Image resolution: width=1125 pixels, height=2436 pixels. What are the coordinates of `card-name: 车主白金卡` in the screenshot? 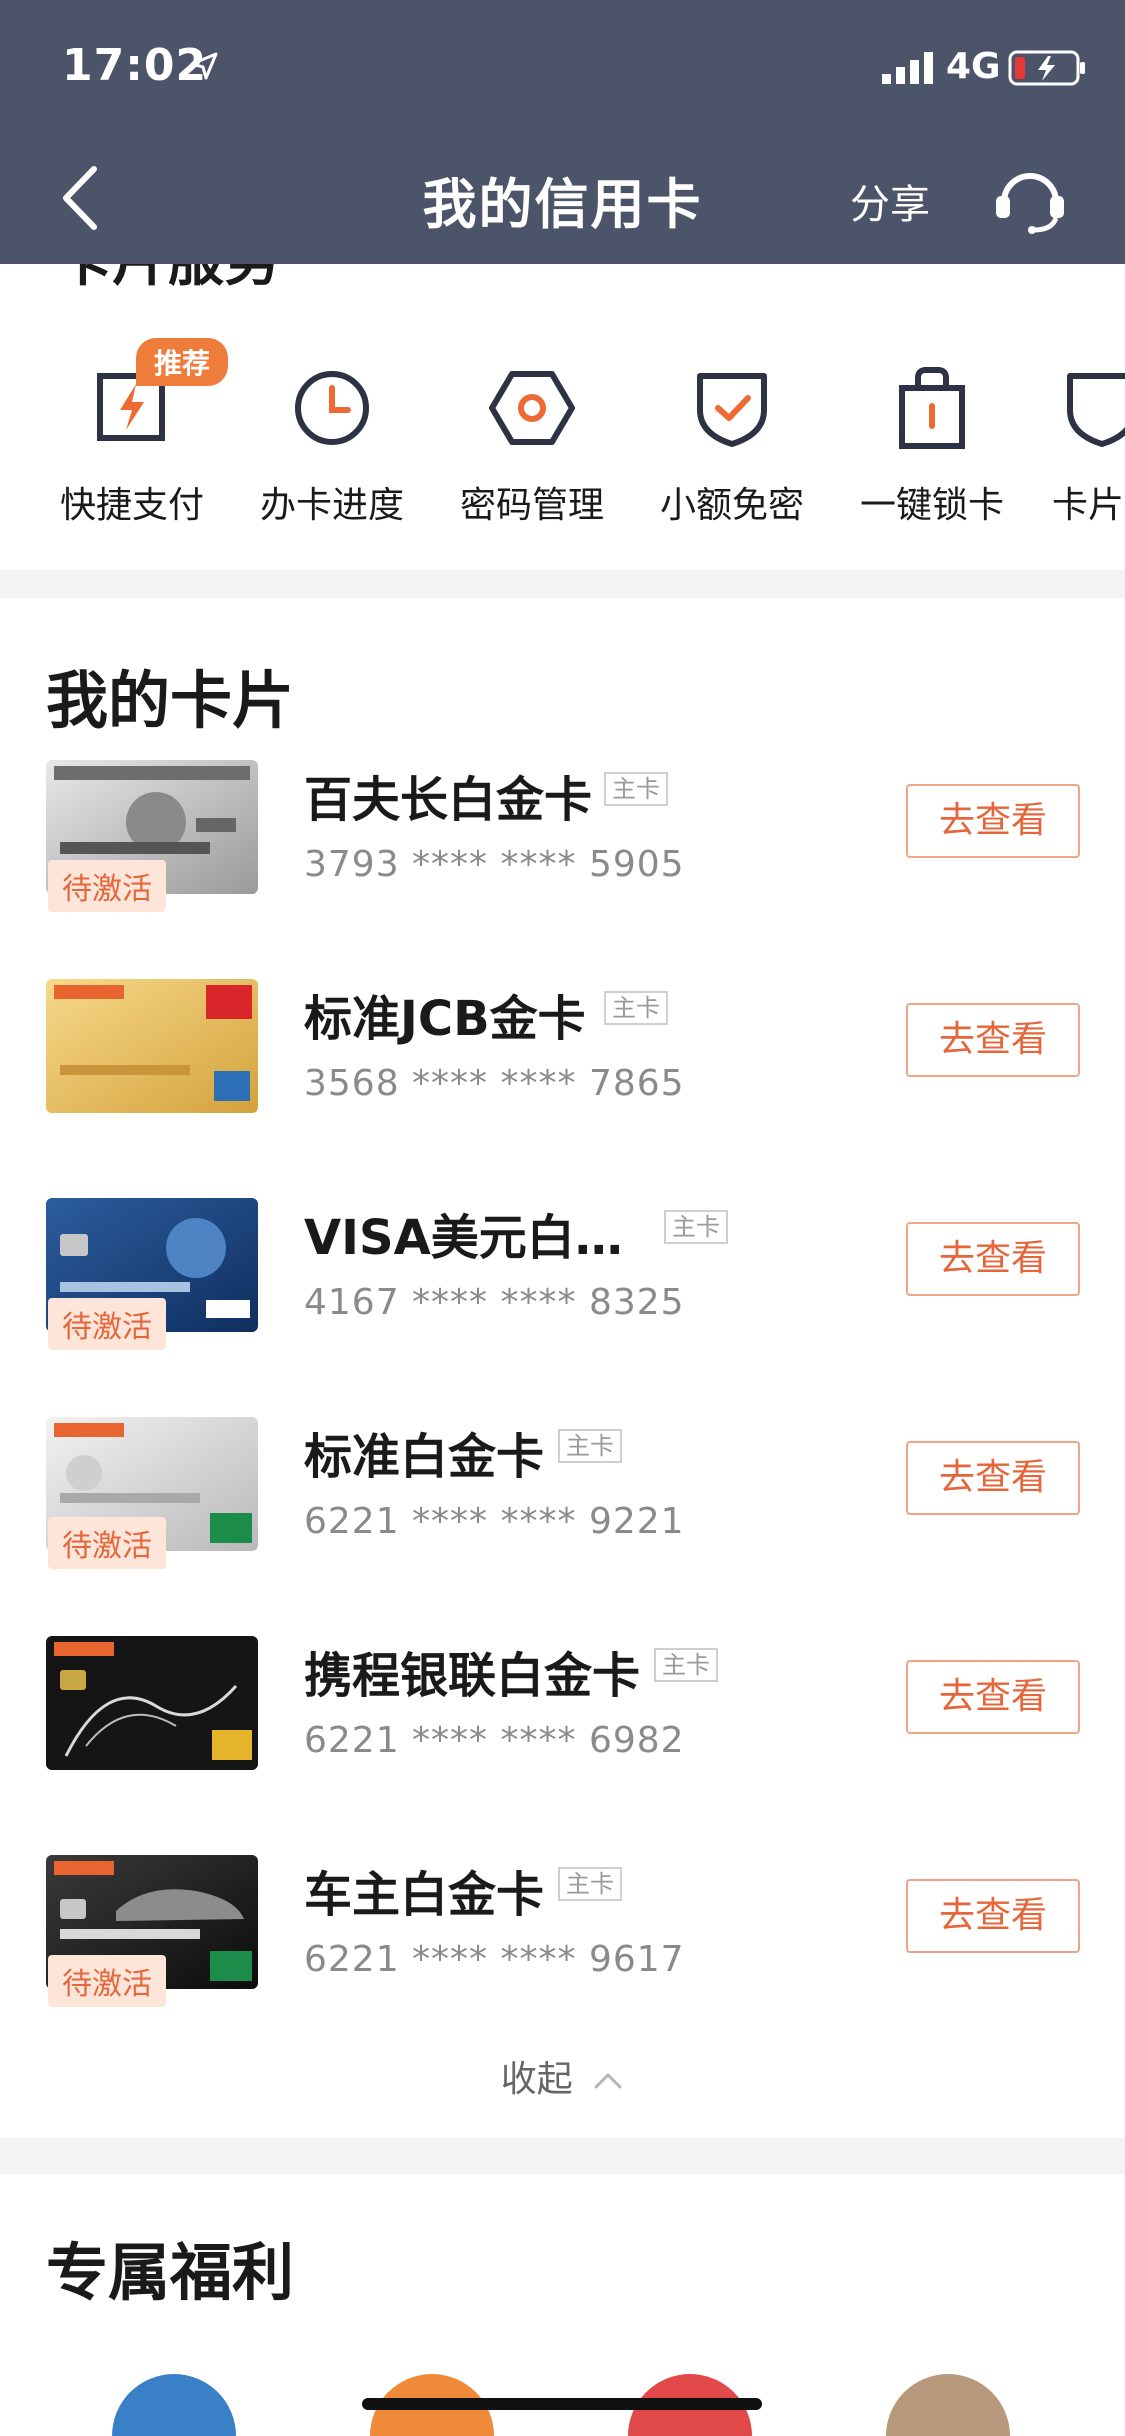 It's located at (424, 1895).